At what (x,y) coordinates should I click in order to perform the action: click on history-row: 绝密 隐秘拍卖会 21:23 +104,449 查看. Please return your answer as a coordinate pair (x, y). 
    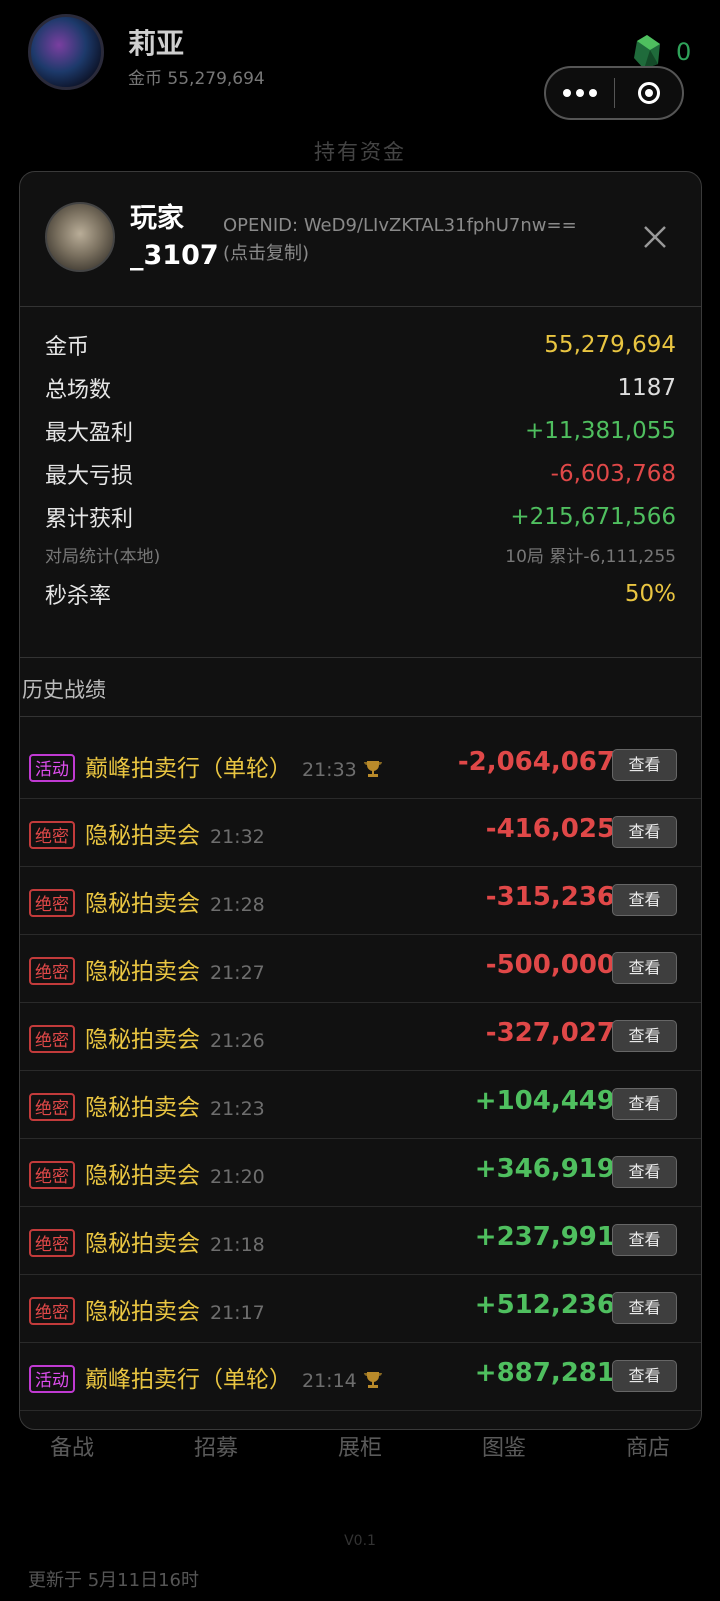
    Looking at the image, I should click on (360, 1105).